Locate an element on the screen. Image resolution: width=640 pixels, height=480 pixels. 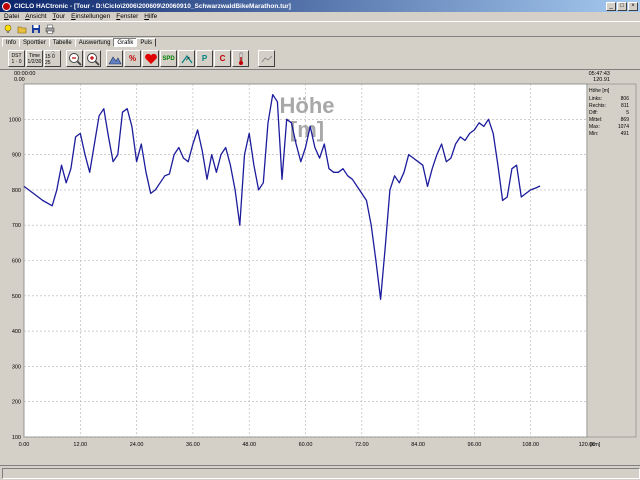
heart-icon is located at coordinates (150, 58).